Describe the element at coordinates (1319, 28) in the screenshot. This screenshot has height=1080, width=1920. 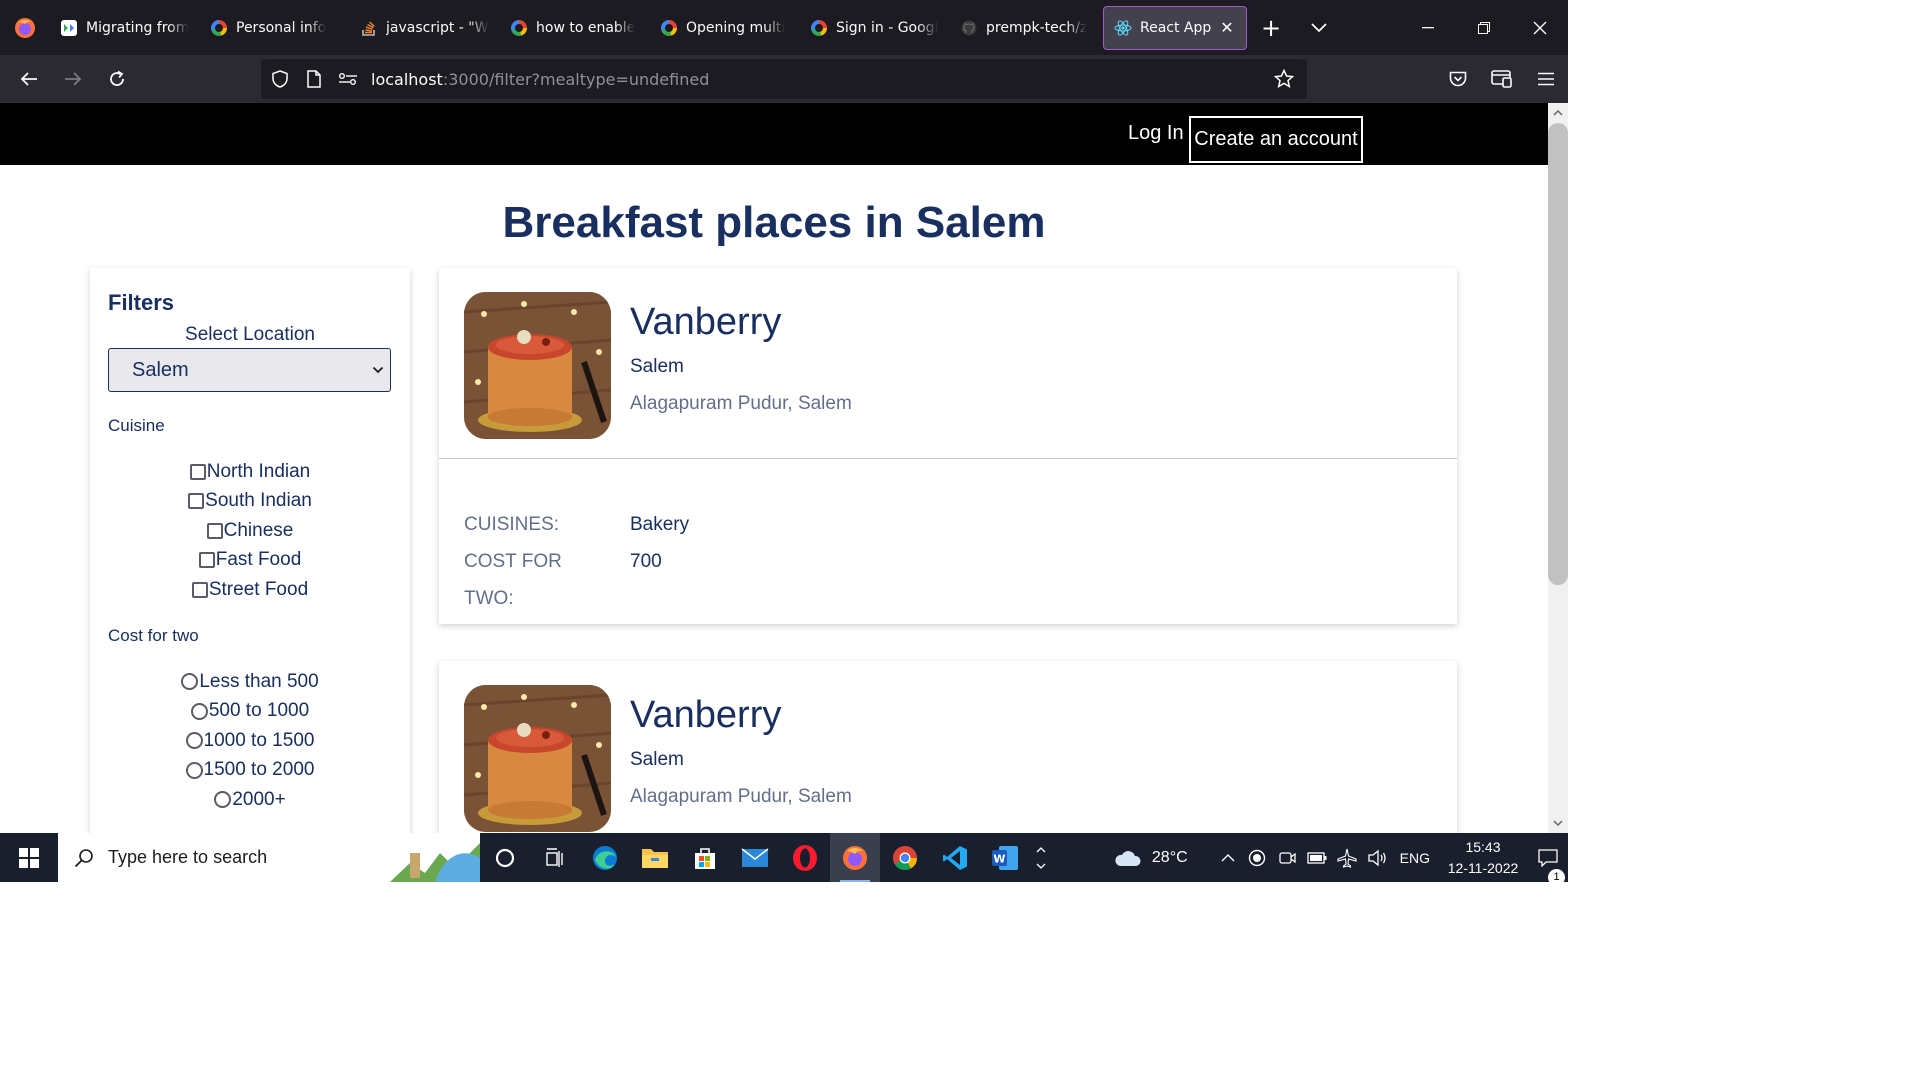
I see `list-all-tabs-button` at that location.